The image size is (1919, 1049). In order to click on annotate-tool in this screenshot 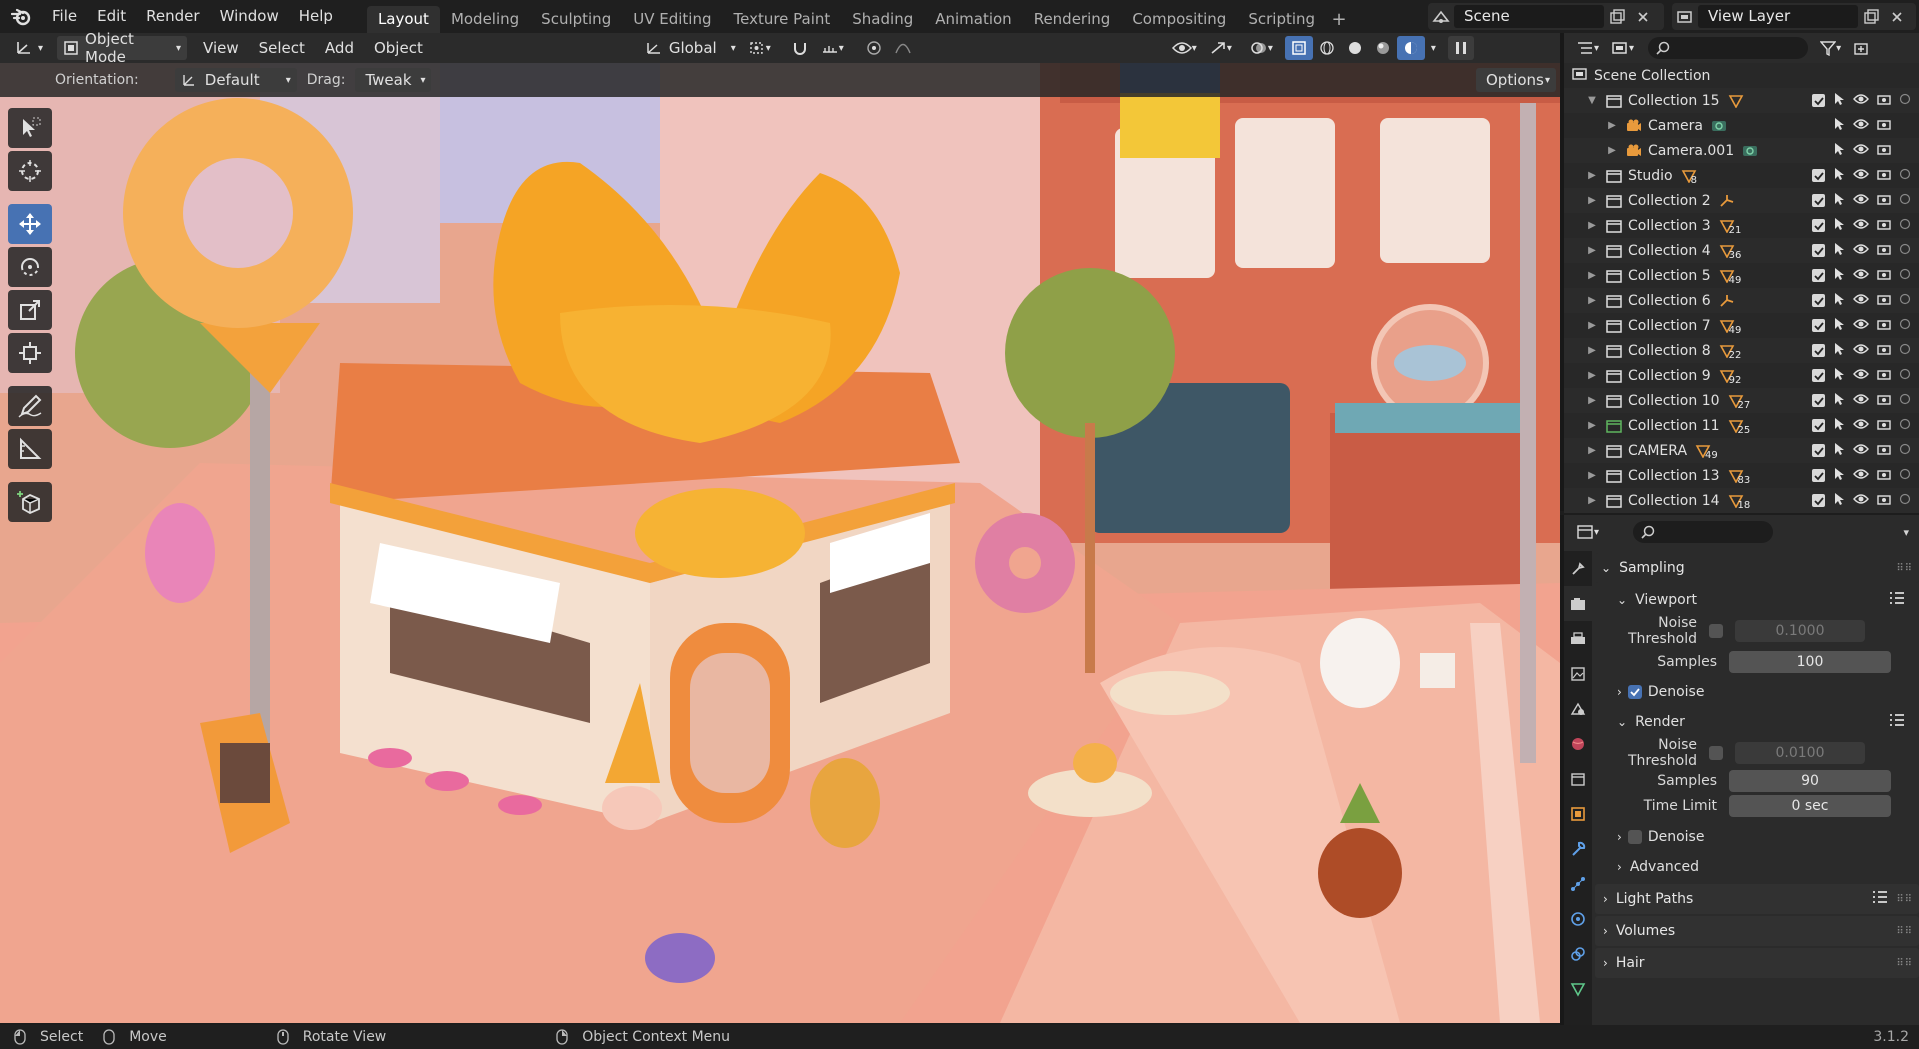, I will do `click(30, 406)`.